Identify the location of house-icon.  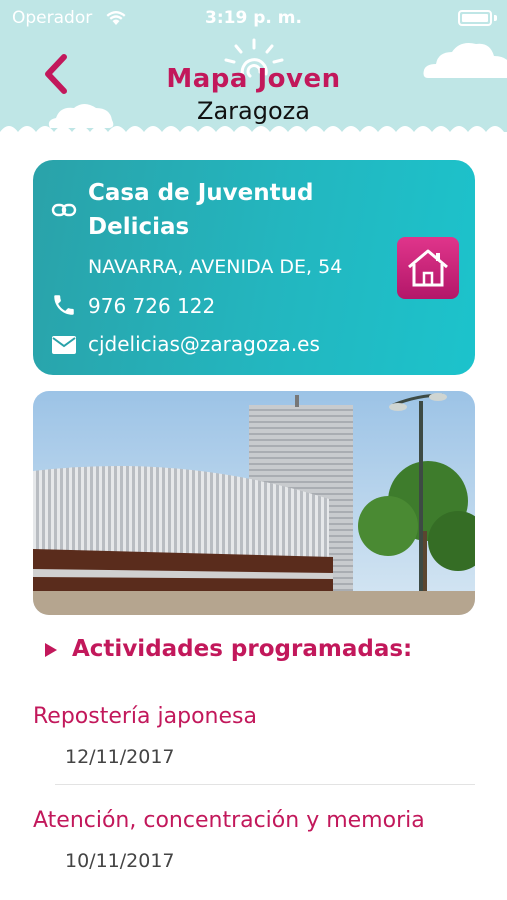
(428, 268).